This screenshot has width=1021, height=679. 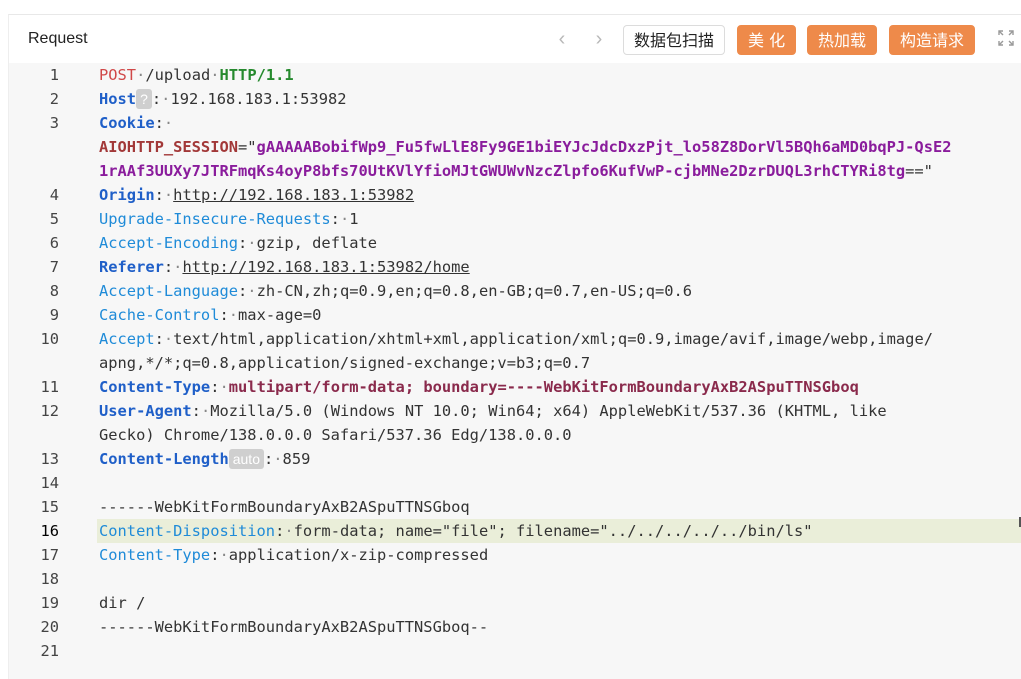 I want to click on line-number: 1, so click(x=54, y=75).